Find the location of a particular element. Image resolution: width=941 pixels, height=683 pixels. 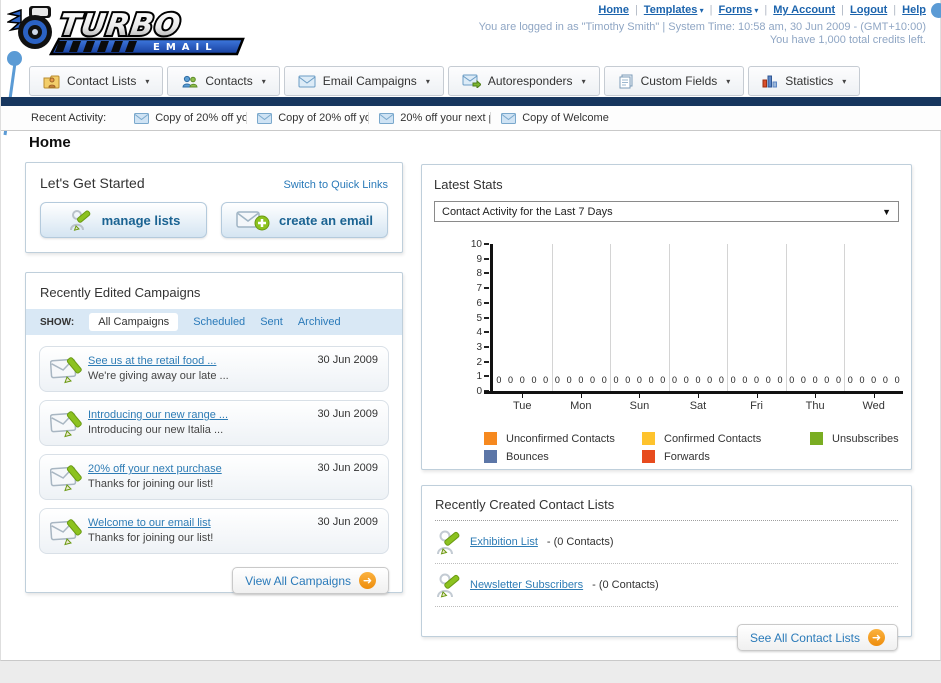

y-axis-label: 5 is located at coordinates (479, 318).